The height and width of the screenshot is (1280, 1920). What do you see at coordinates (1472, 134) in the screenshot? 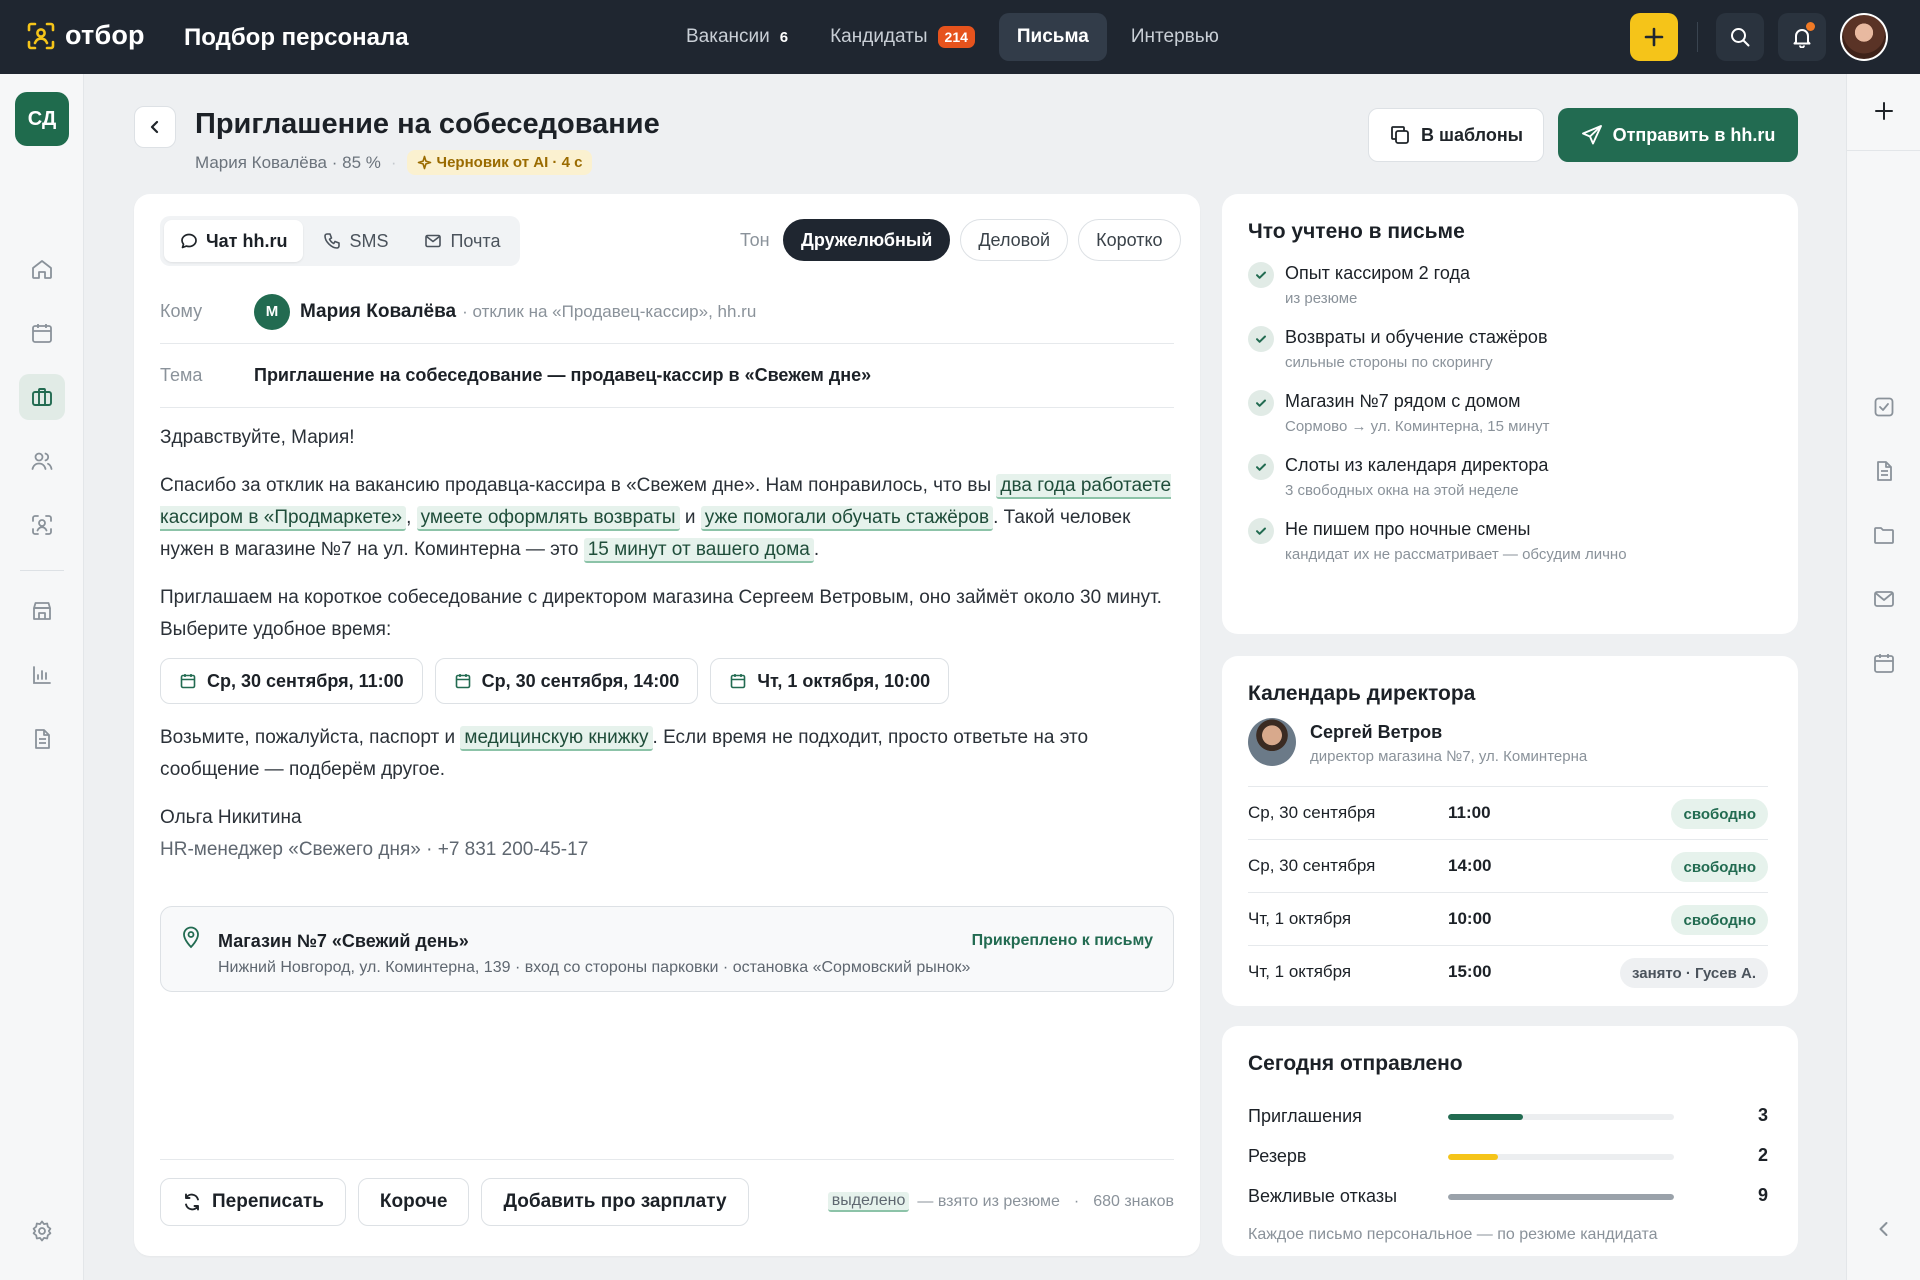
I see `button-label: В шаблоны` at bounding box center [1472, 134].